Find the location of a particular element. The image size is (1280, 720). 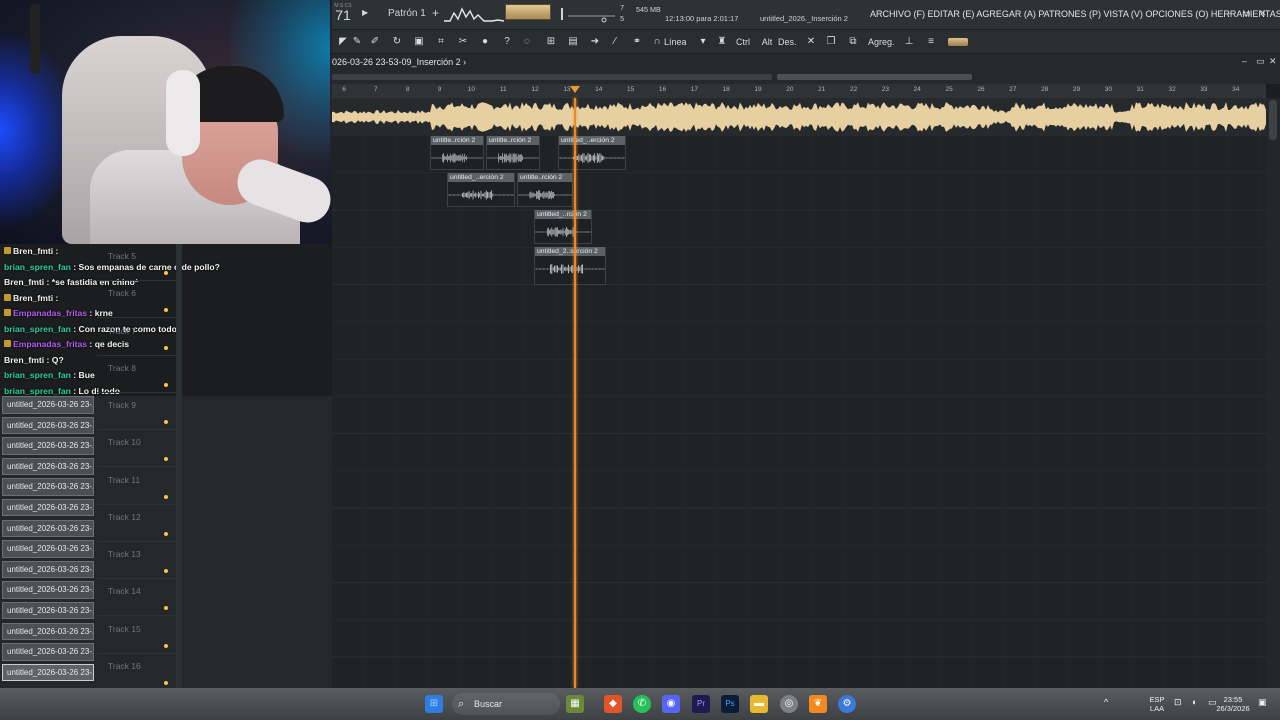

start-icon: ⊞ is located at coordinates (434, 704).